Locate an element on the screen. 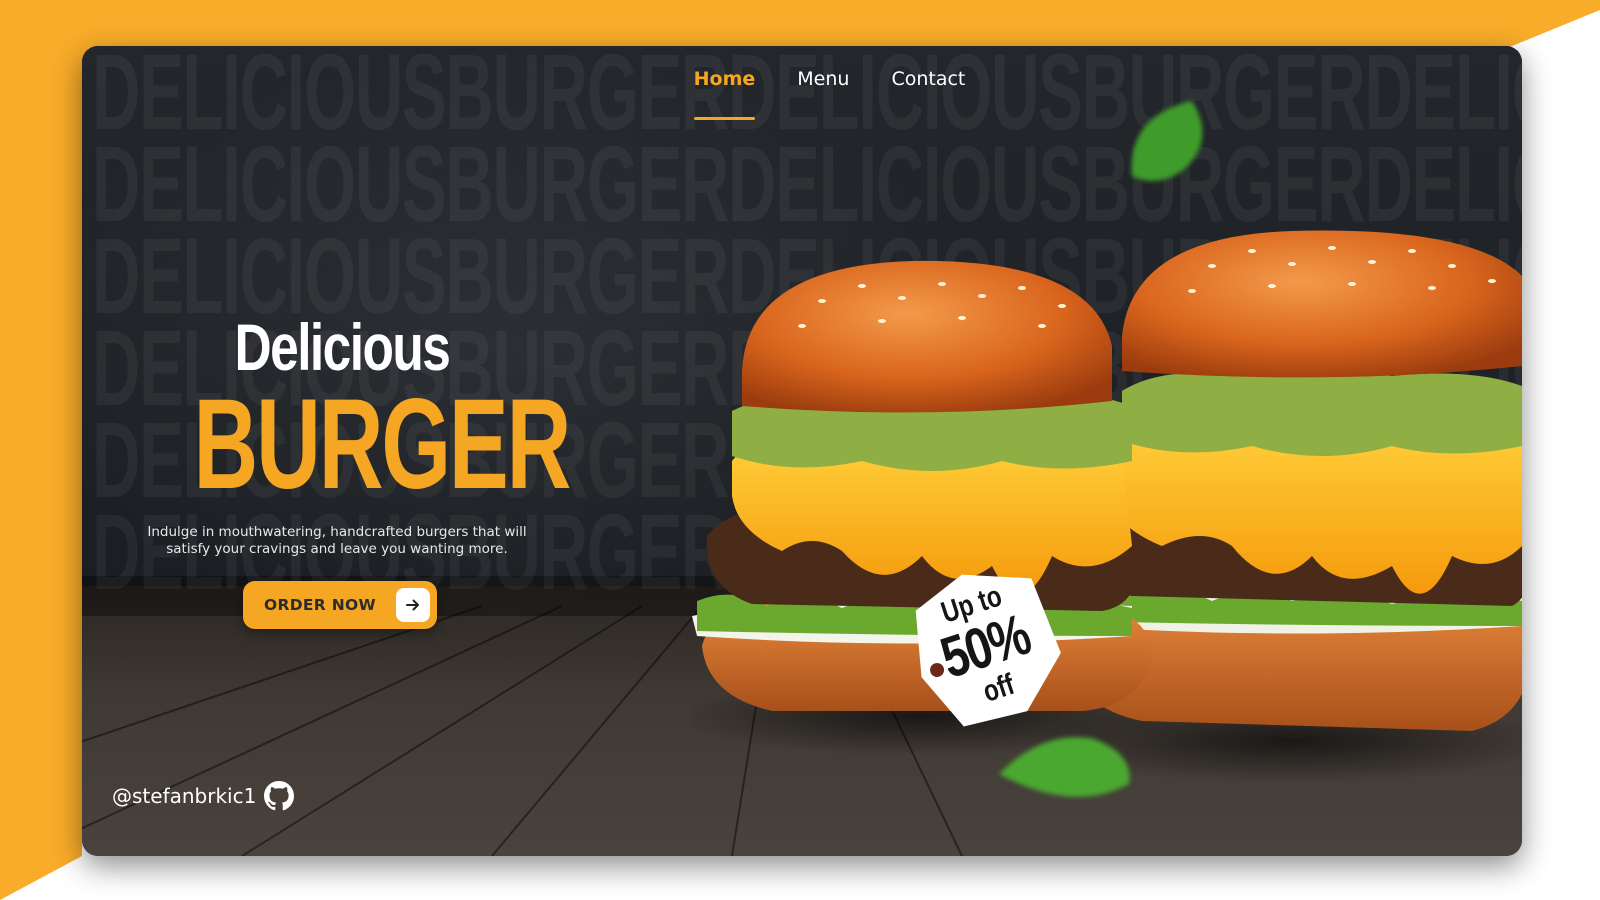 Image resolution: width=1600 pixels, height=900 pixels. nav-menu: Menu is located at coordinates (823, 94).